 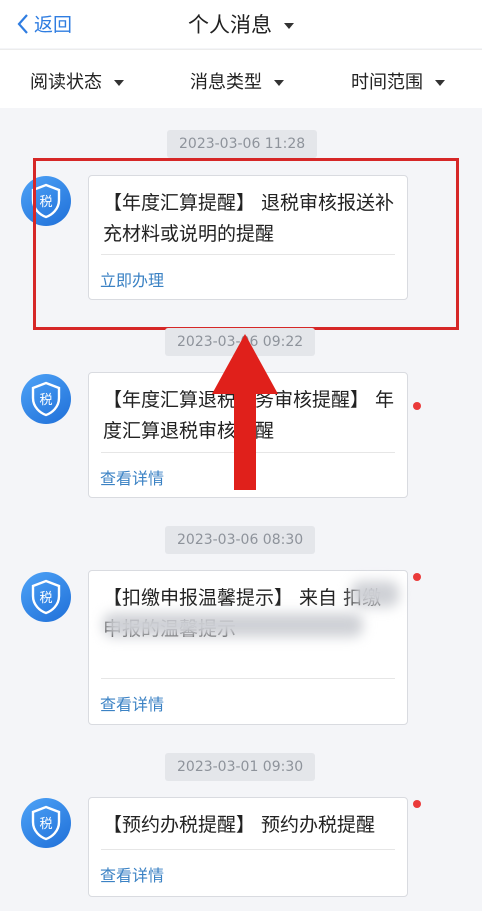 What do you see at coordinates (237, 81) in the screenshot?
I see `filter-message-type: 消息类型` at bounding box center [237, 81].